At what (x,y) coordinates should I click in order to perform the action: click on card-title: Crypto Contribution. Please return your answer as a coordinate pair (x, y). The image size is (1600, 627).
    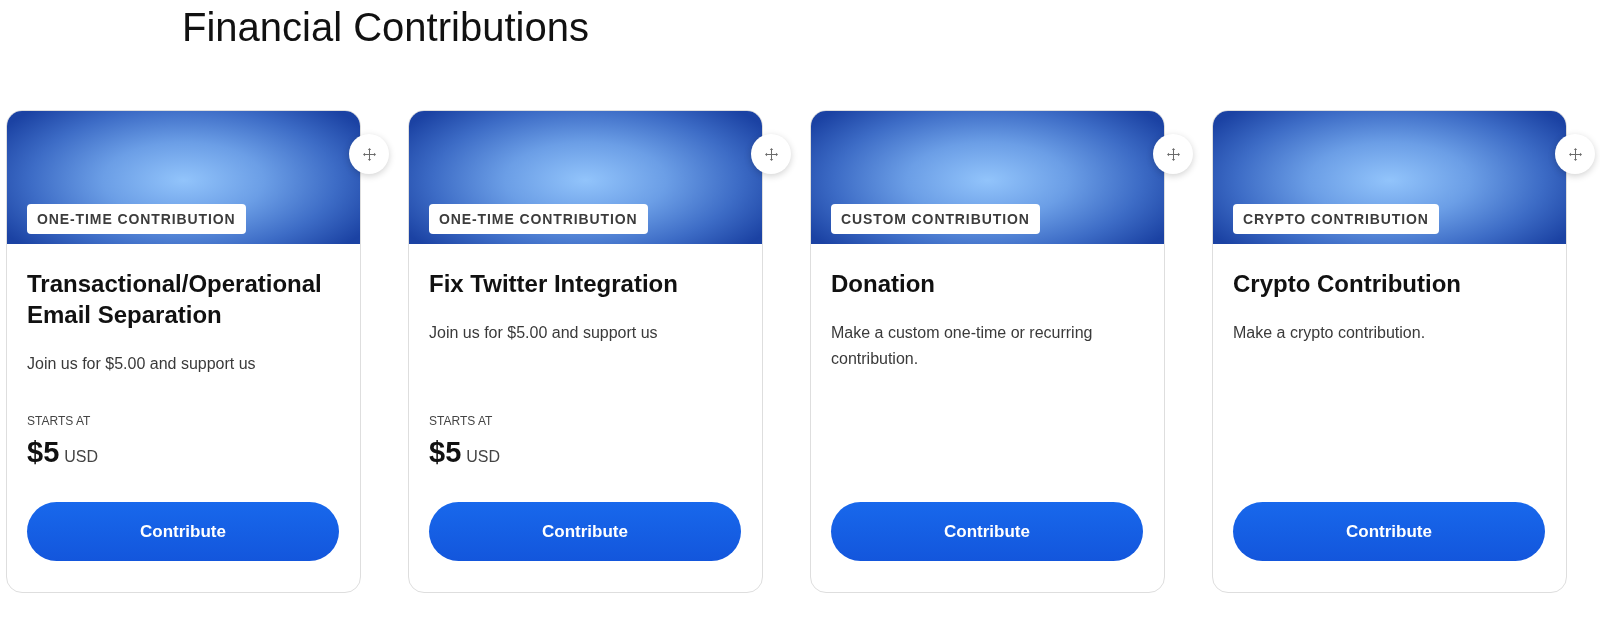
    Looking at the image, I should click on (1347, 284).